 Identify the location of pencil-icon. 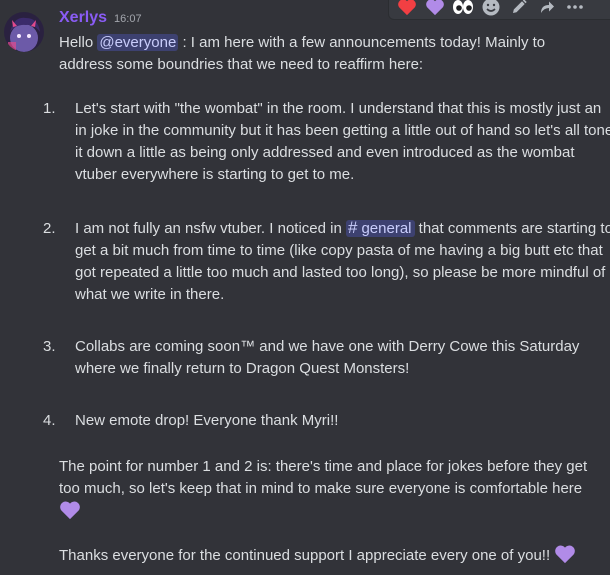
(520, 6).